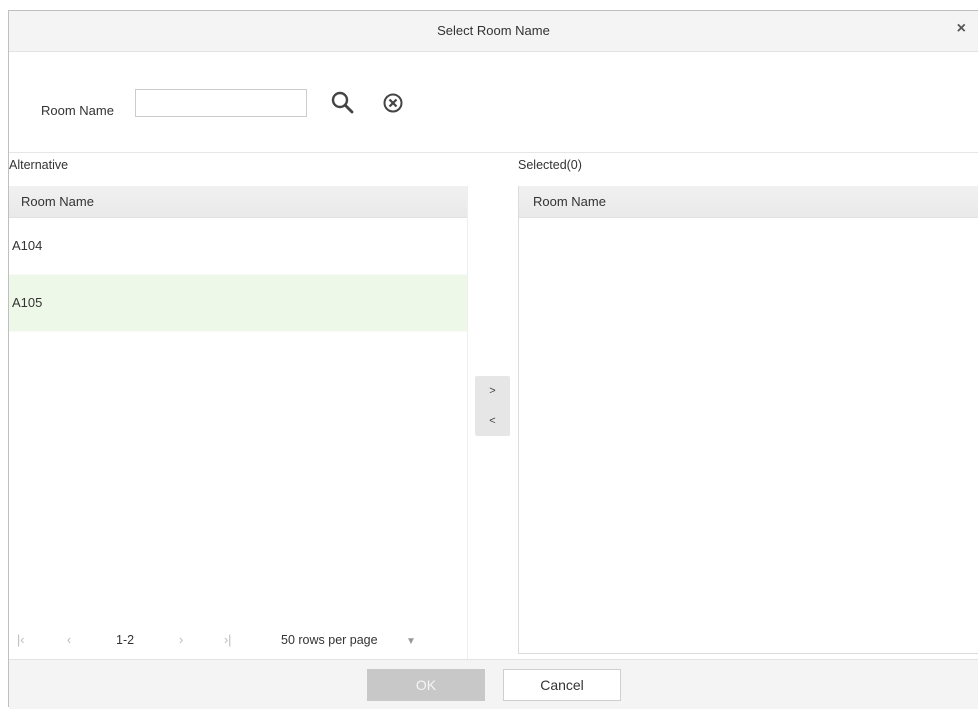 Image resolution: width=978 pixels, height=709 pixels. I want to click on page-range: 1-2, so click(125, 640).